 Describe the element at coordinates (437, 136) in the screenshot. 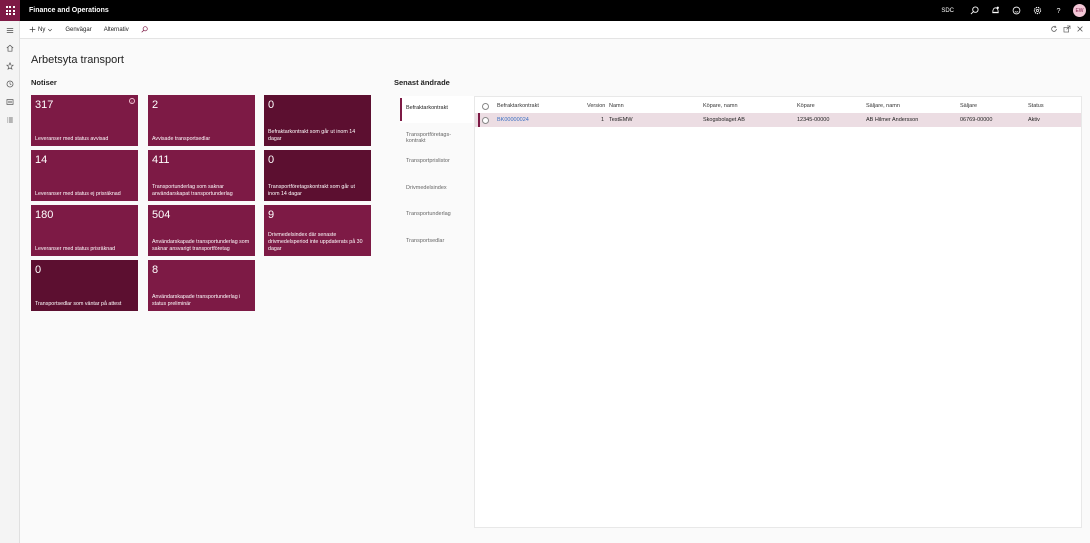

I see `tab-transportforetagskontrakt: Transportföretags-kontrakt` at that location.